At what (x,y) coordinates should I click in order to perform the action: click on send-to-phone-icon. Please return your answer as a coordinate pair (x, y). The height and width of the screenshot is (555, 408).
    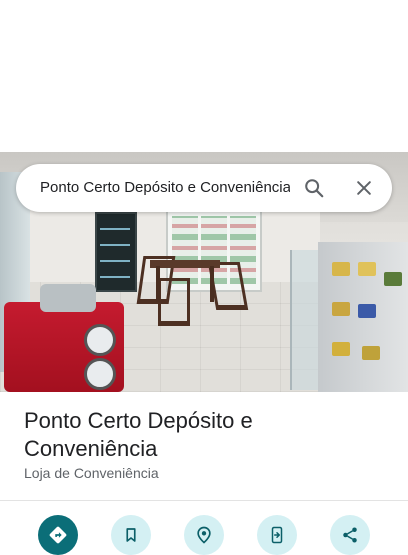
    Looking at the image, I should click on (277, 535).